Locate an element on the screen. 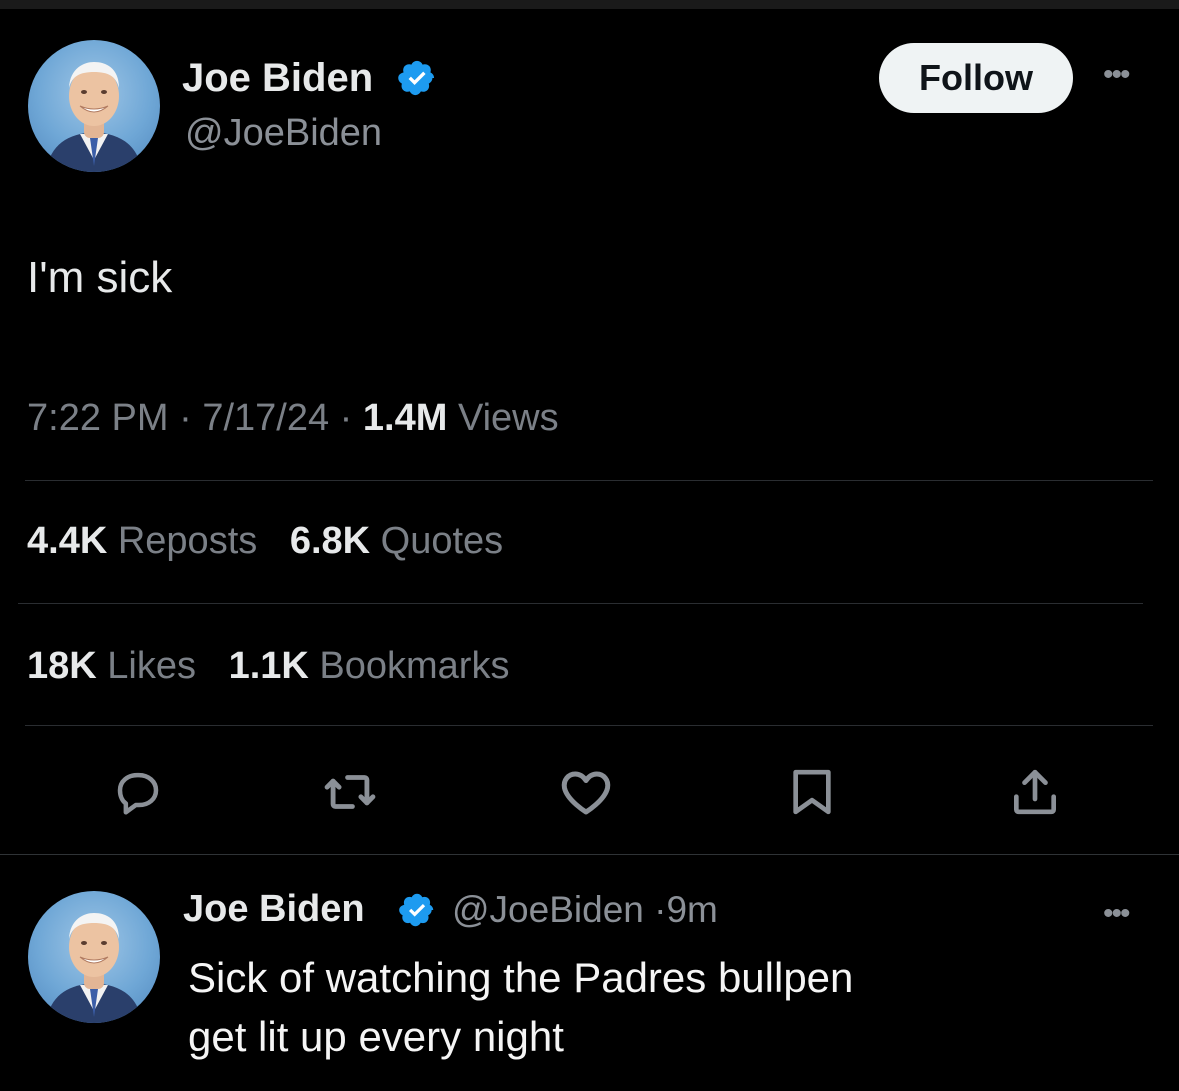 Image resolution: width=1179 pixels, height=1091 pixels. follow-button: Follow is located at coordinates (976, 78).